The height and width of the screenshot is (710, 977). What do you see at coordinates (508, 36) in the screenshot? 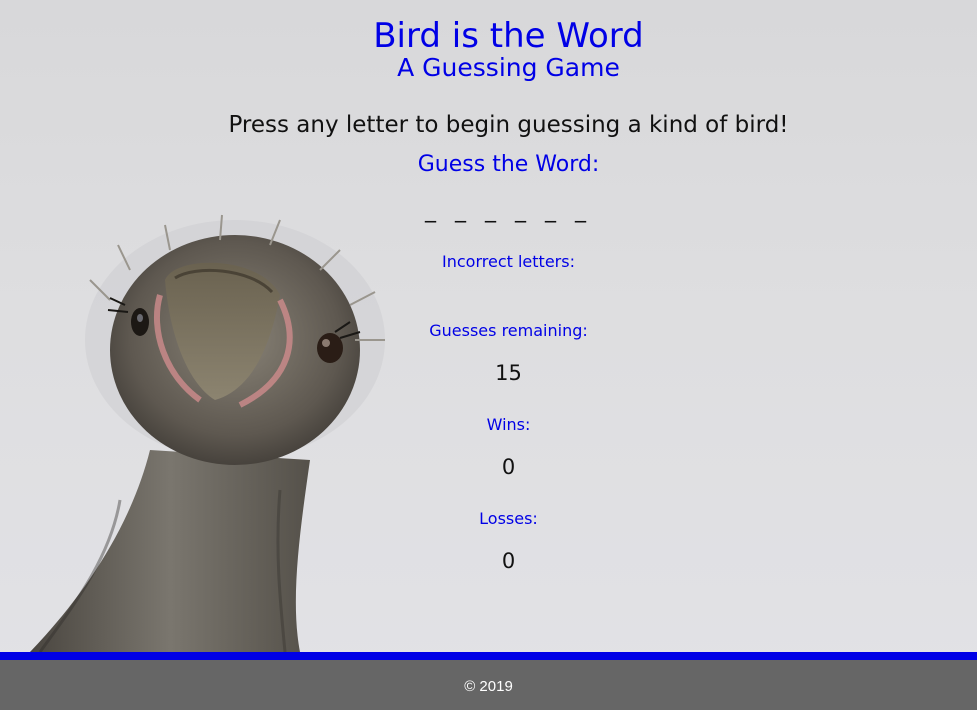
I see `page-title: Bird is the Word` at bounding box center [508, 36].